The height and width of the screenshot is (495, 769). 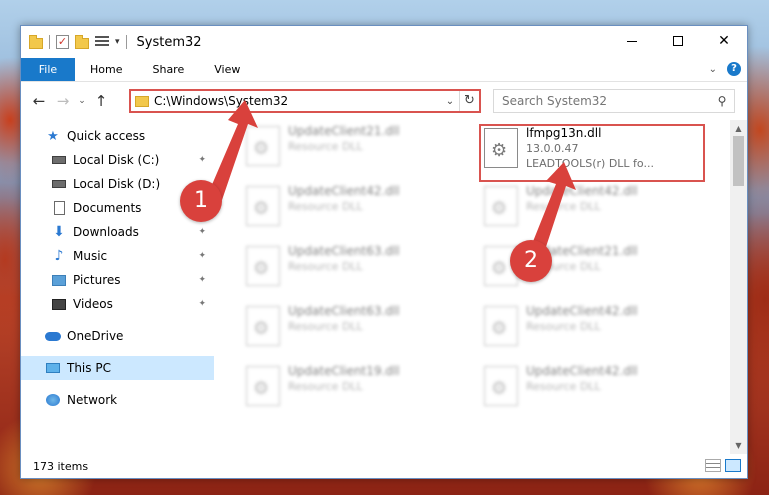 I want to click on toolbar-dropdown-icon: ▾, so click(x=117, y=42).